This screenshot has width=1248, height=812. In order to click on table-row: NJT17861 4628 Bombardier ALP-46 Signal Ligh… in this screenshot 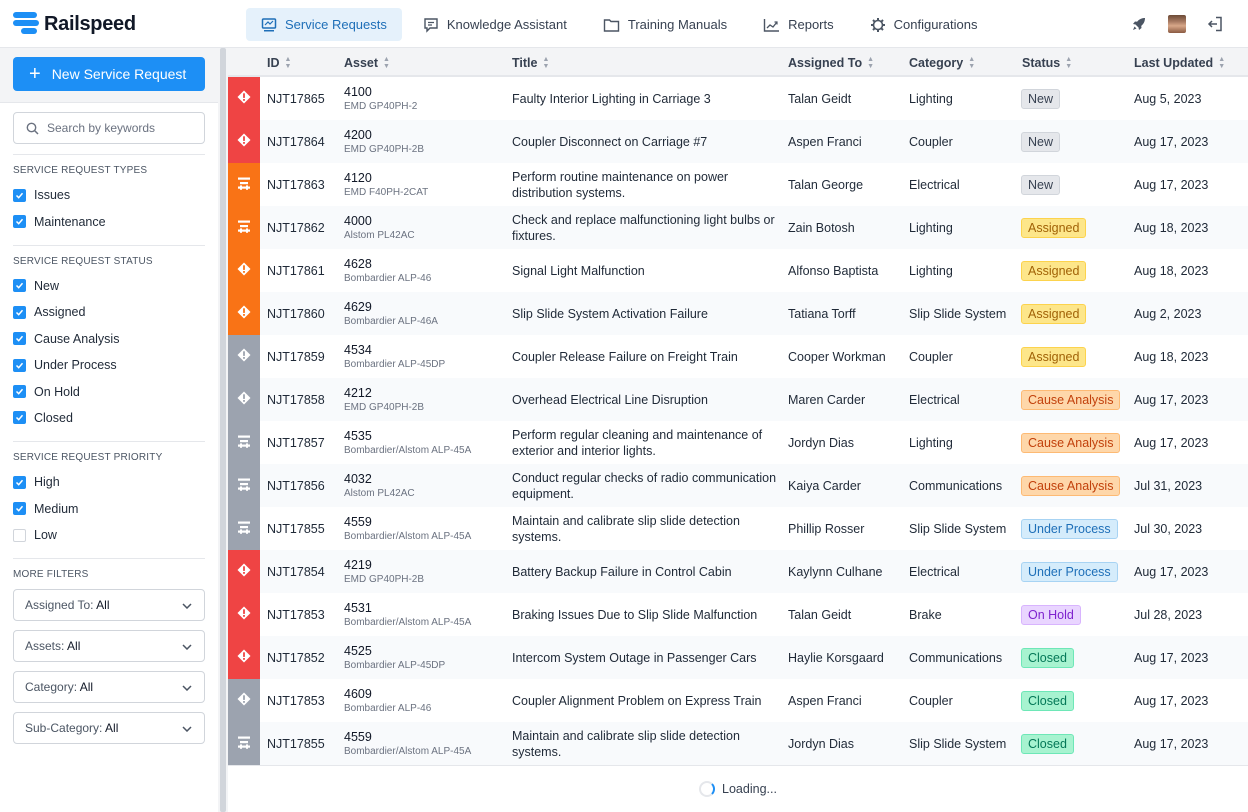, I will do `click(738, 270)`.